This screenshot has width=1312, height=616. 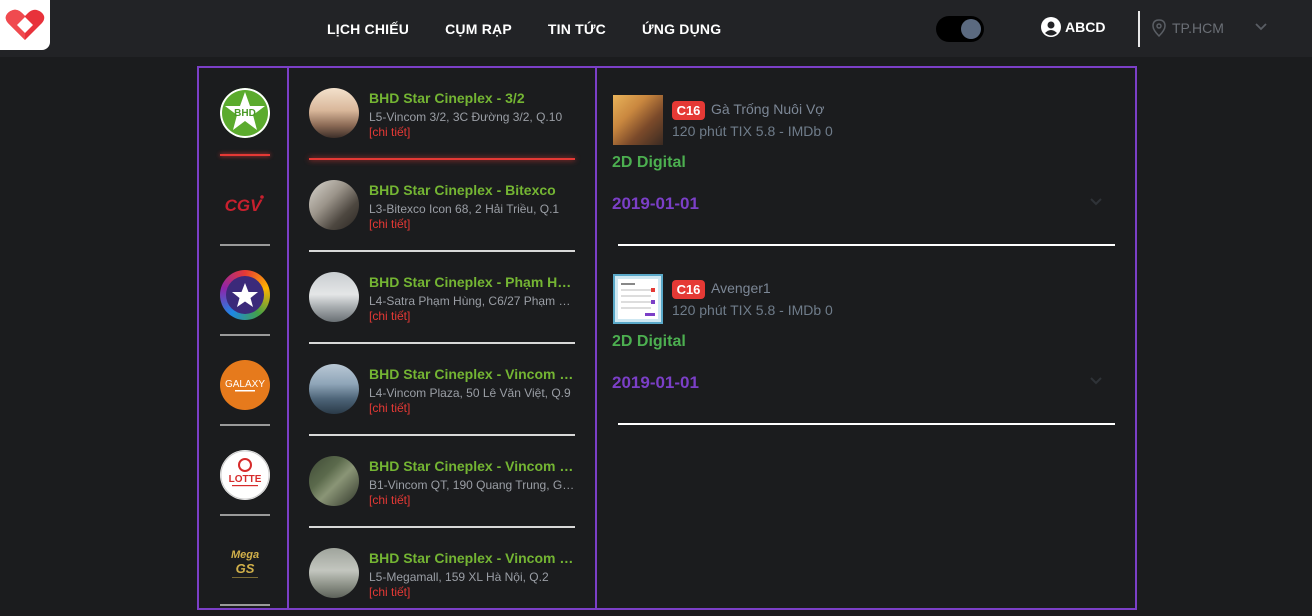 What do you see at coordinates (741, 288) in the screenshot?
I see `movie-title: Avenger1` at bounding box center [741, 288].